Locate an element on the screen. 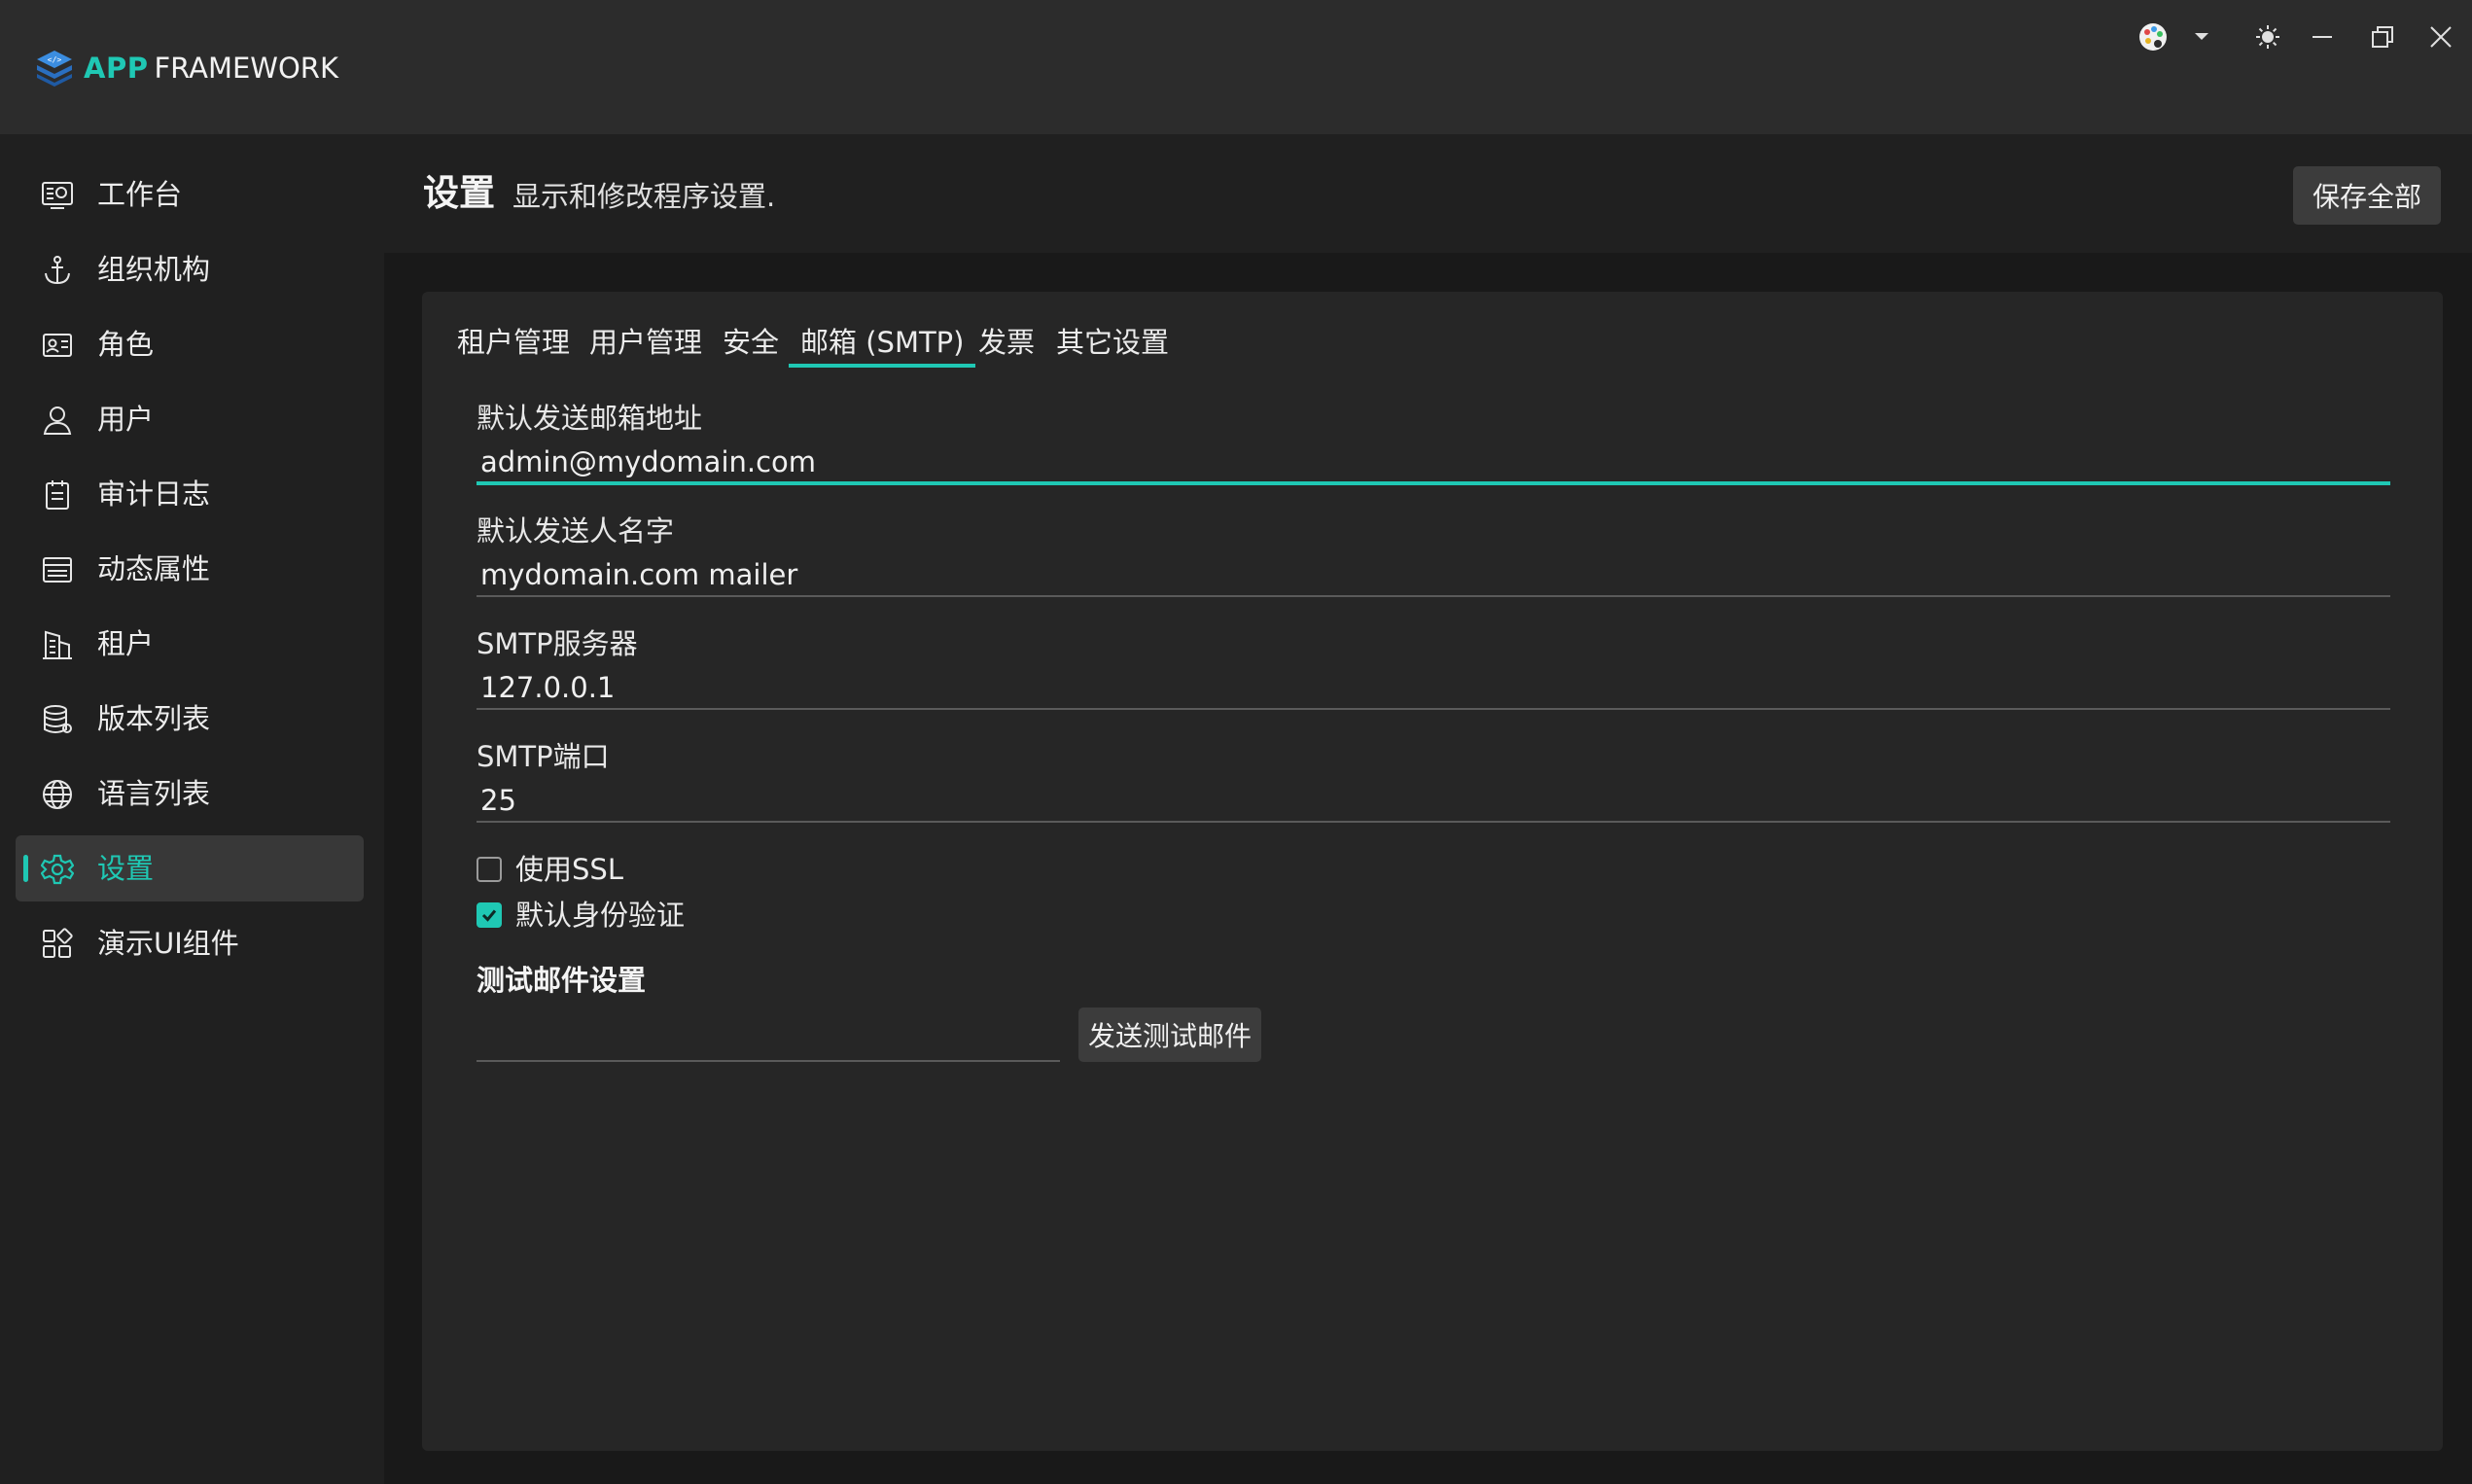 Image resolution: width=2472 pixels, height=1484 pixels. sidebar-item-organization: 组织机构 is located at coordinates (190, 269).